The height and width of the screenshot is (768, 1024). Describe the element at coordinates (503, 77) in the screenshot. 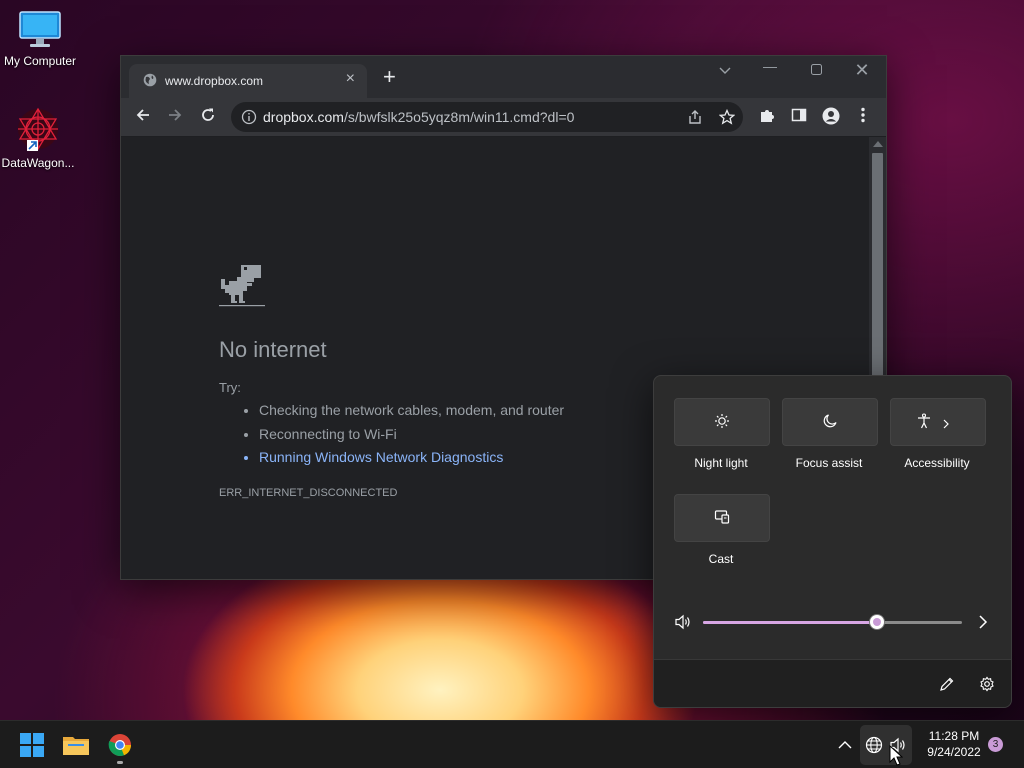

I see `tab-strip: www.dropbox.com × + — ✕` at that location.